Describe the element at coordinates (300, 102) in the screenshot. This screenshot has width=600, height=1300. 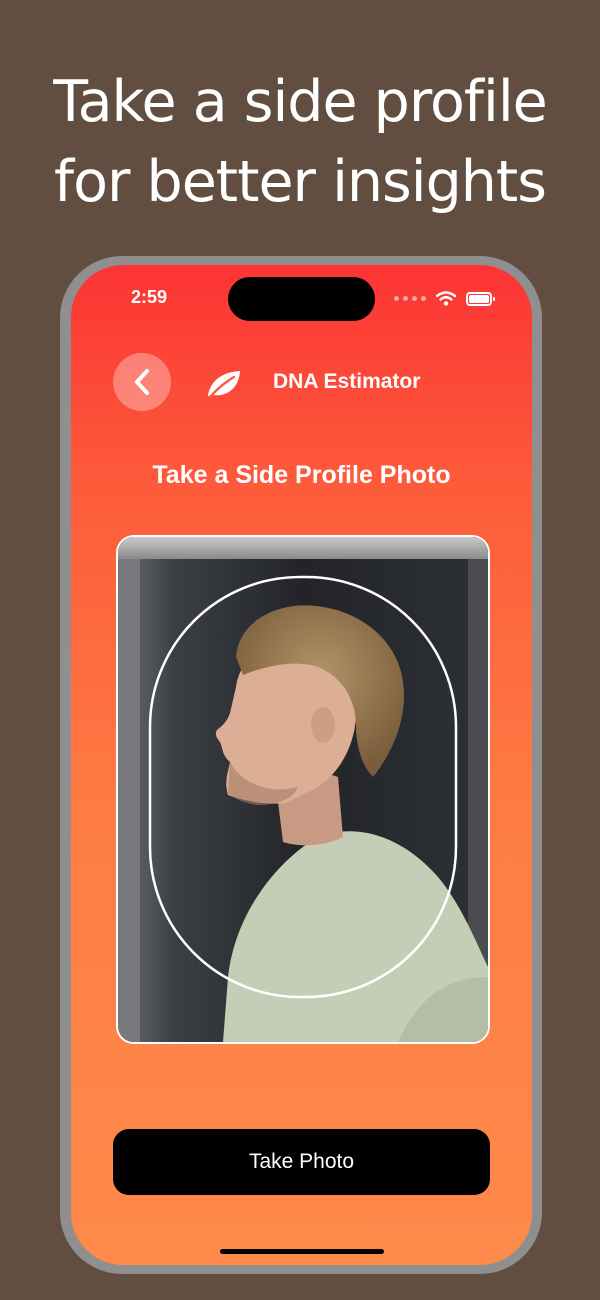
I see `headline-line-1: Take a side profile` at that location.